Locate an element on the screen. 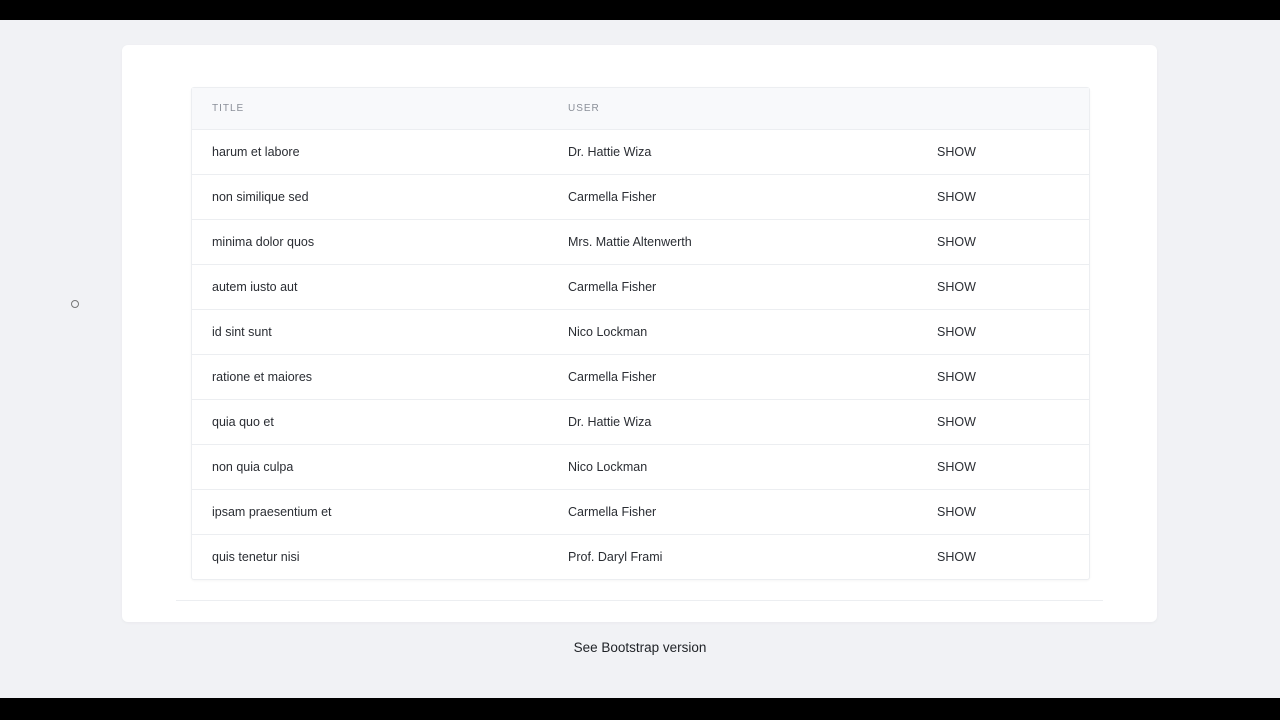 The image size is (1280, 720). cell-title: ratione et maiores is located at coordinates (370, 377).